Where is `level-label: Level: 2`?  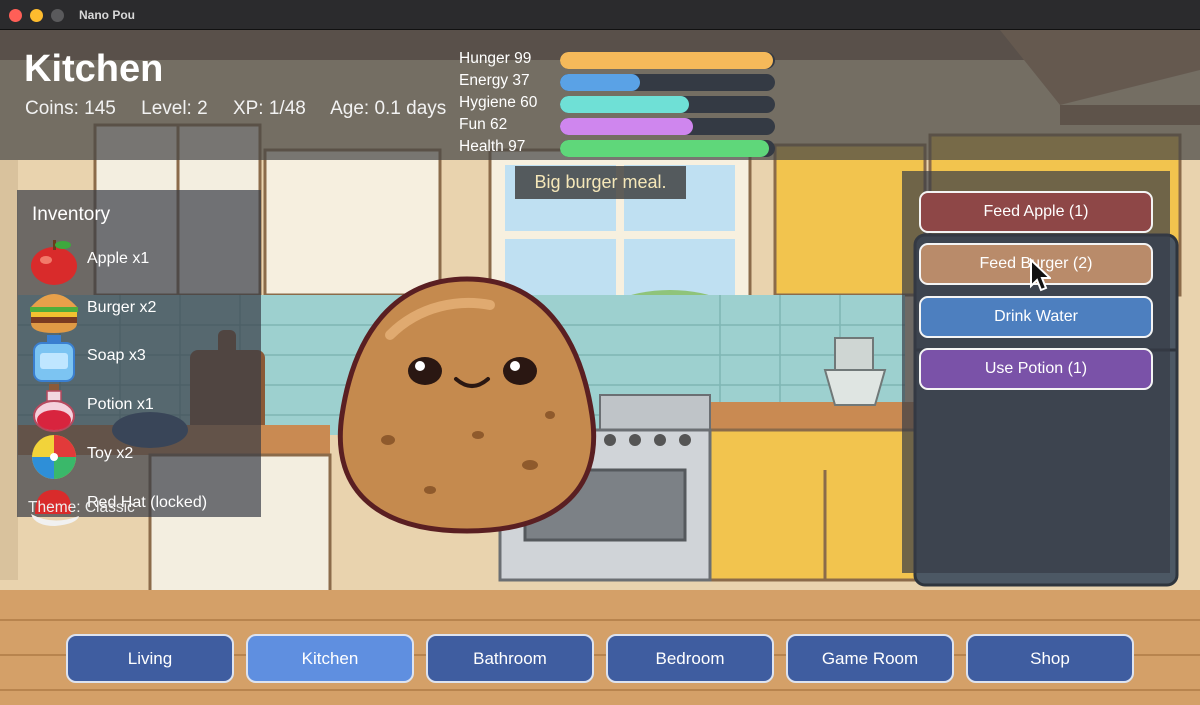
level-label: Level: 2 is located at coordinates (174, 108).